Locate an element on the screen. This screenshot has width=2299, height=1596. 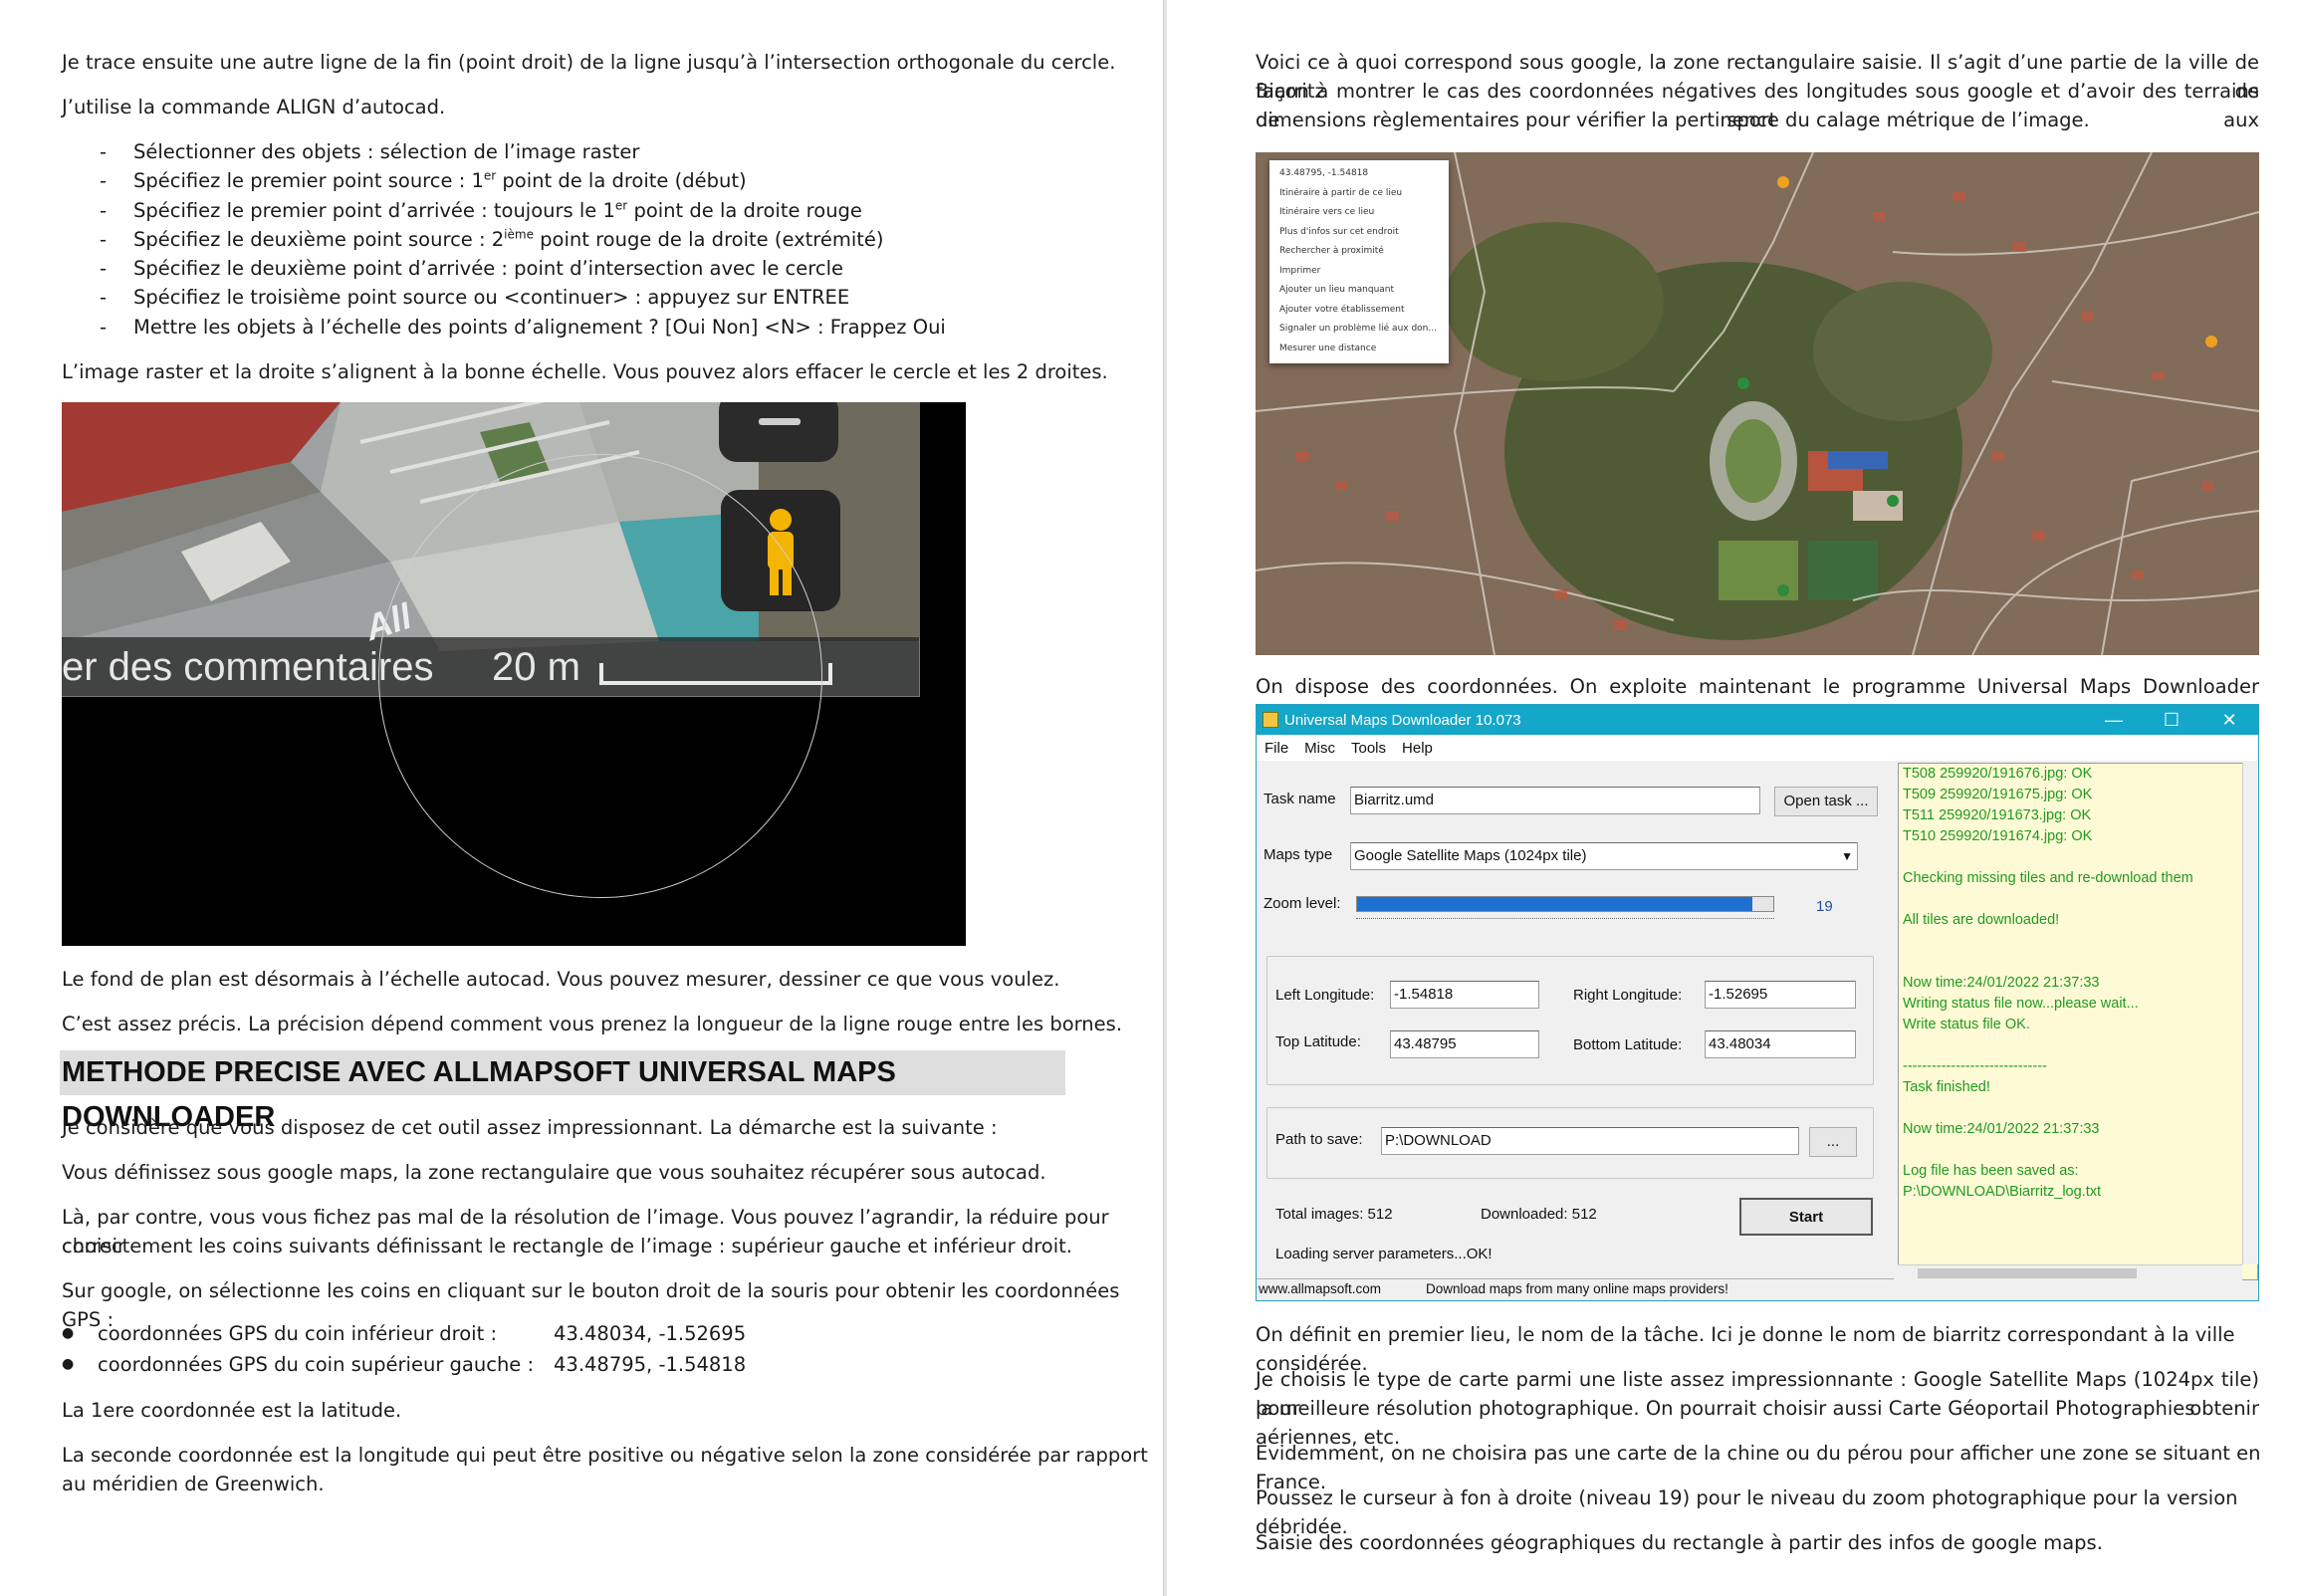
context-menu-item: Imprimer is located at coordinates (1359, 272).